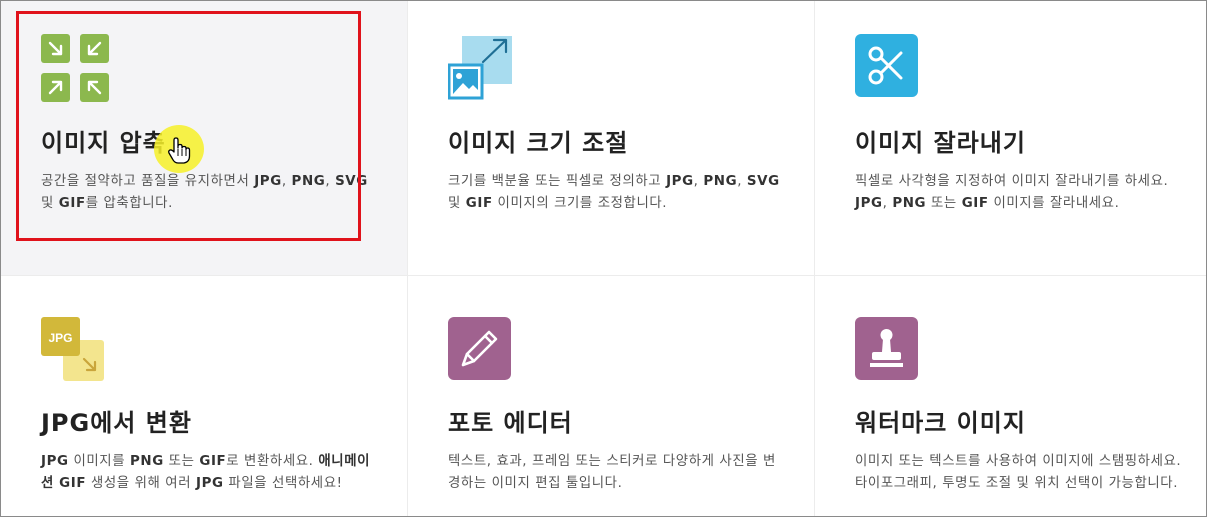 The image size is (1207, 517). What do you see at coordinates (887, 349) in the screenshot?
I see `stamp-icon` at bounding box center [887, 349].